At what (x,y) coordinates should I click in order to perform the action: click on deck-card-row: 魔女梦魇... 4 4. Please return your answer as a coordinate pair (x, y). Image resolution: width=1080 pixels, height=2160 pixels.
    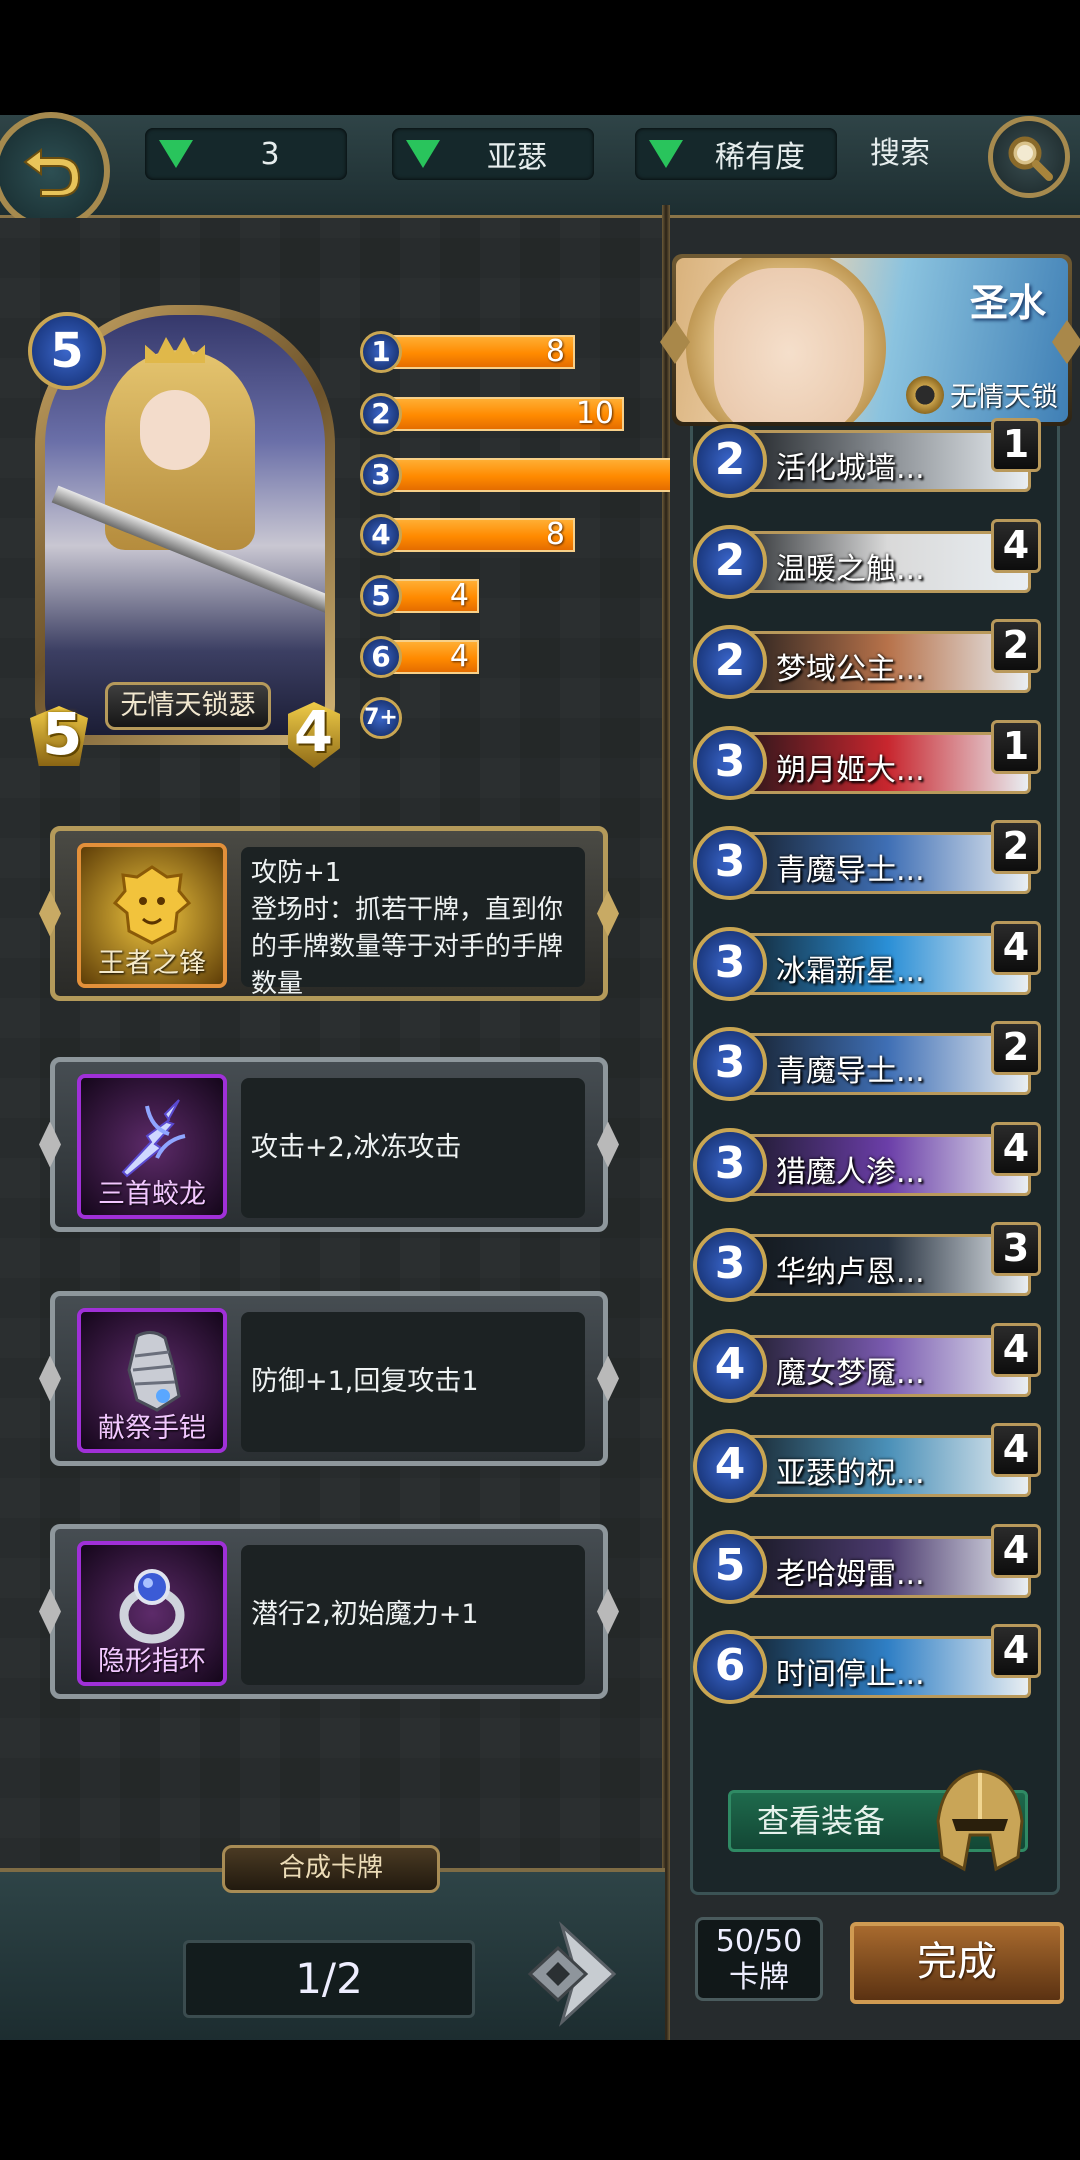
    Looking at the image, I should click on (867, 1363).